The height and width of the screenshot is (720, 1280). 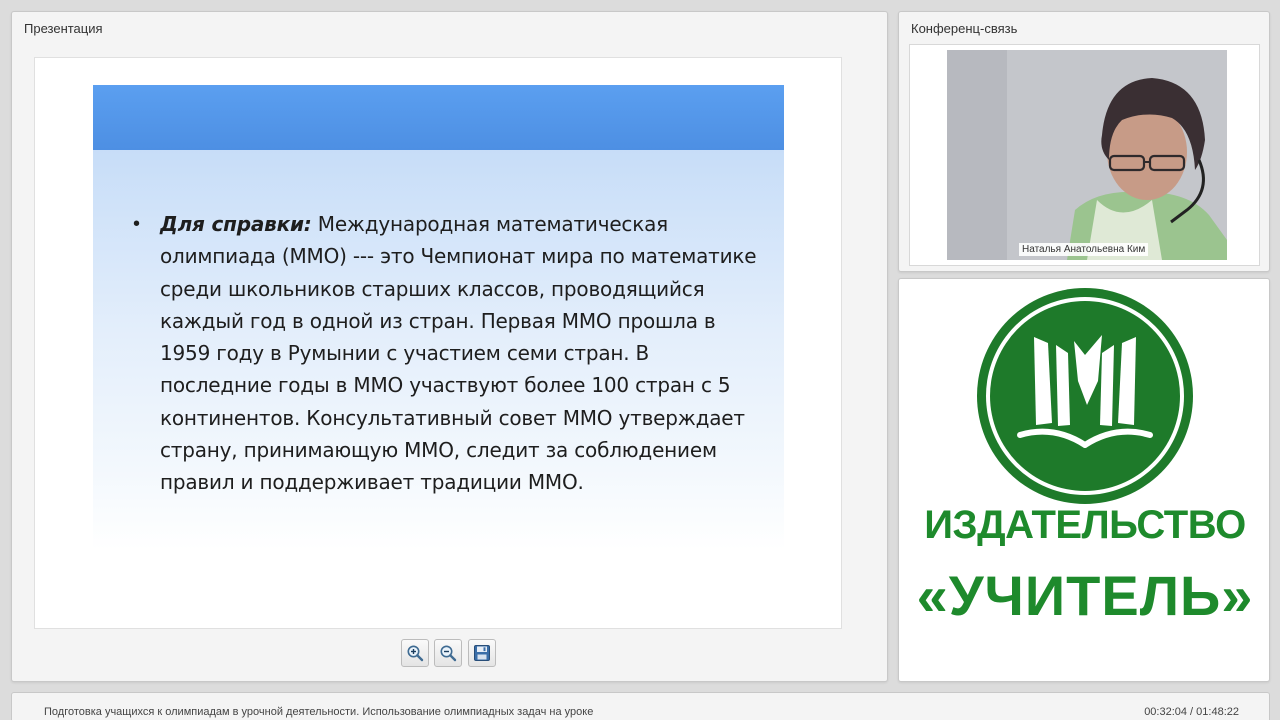 I want to click on slide-header-bar, so click(x=438, y=117).